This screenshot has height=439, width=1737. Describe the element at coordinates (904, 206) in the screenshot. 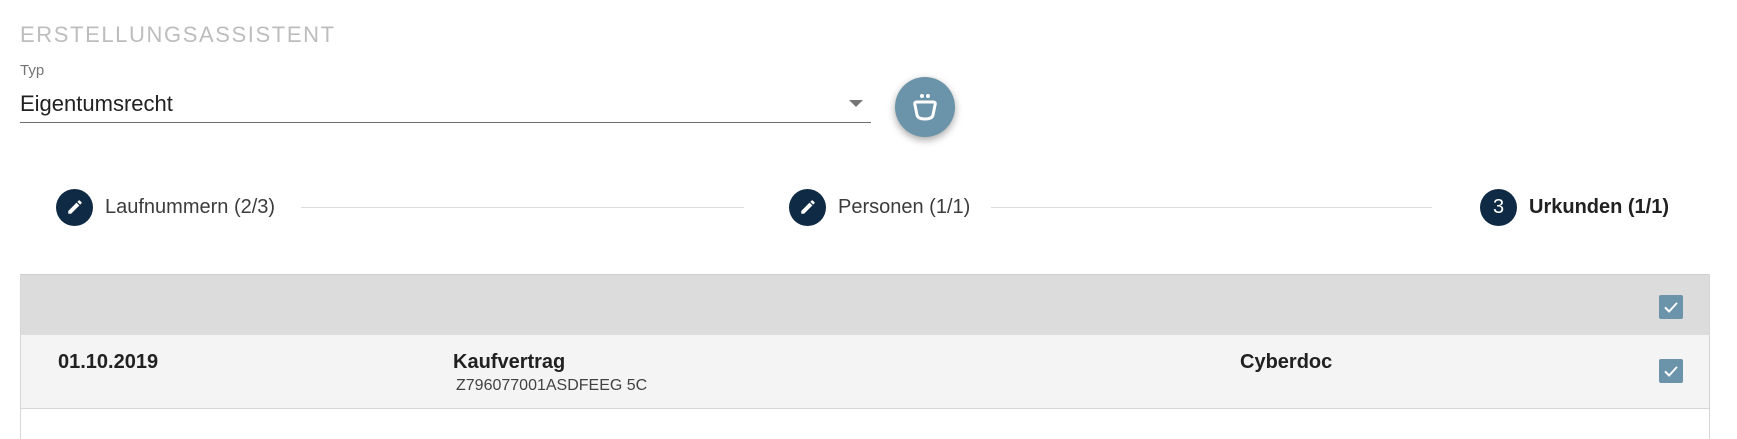

I see `step-label: Personen (1/1)` at that location.